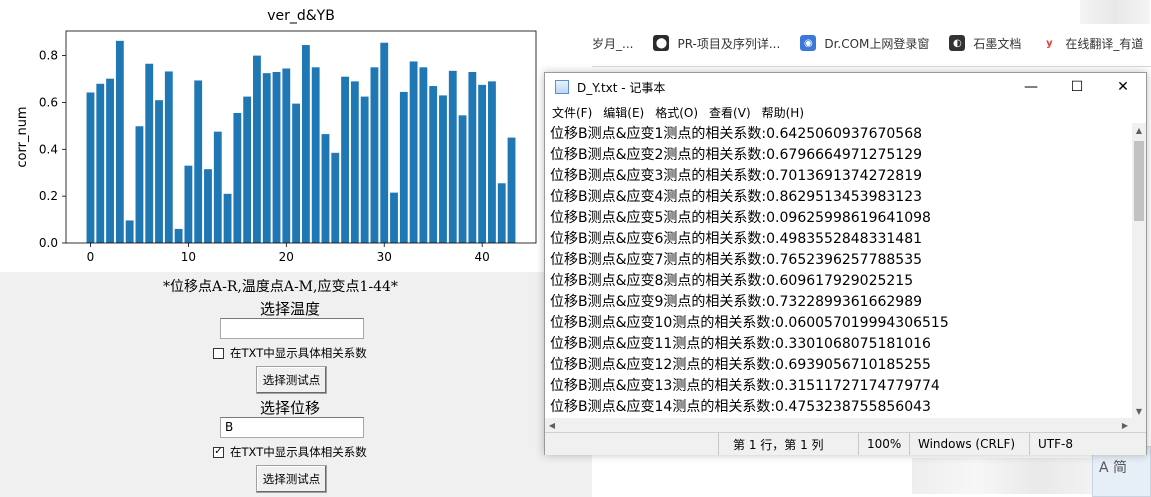 The image size is (1151, 497). I want to click on text-line: 位移B测点&应变4测点的相关系数:0.8629513453983123, so click(736, 197).